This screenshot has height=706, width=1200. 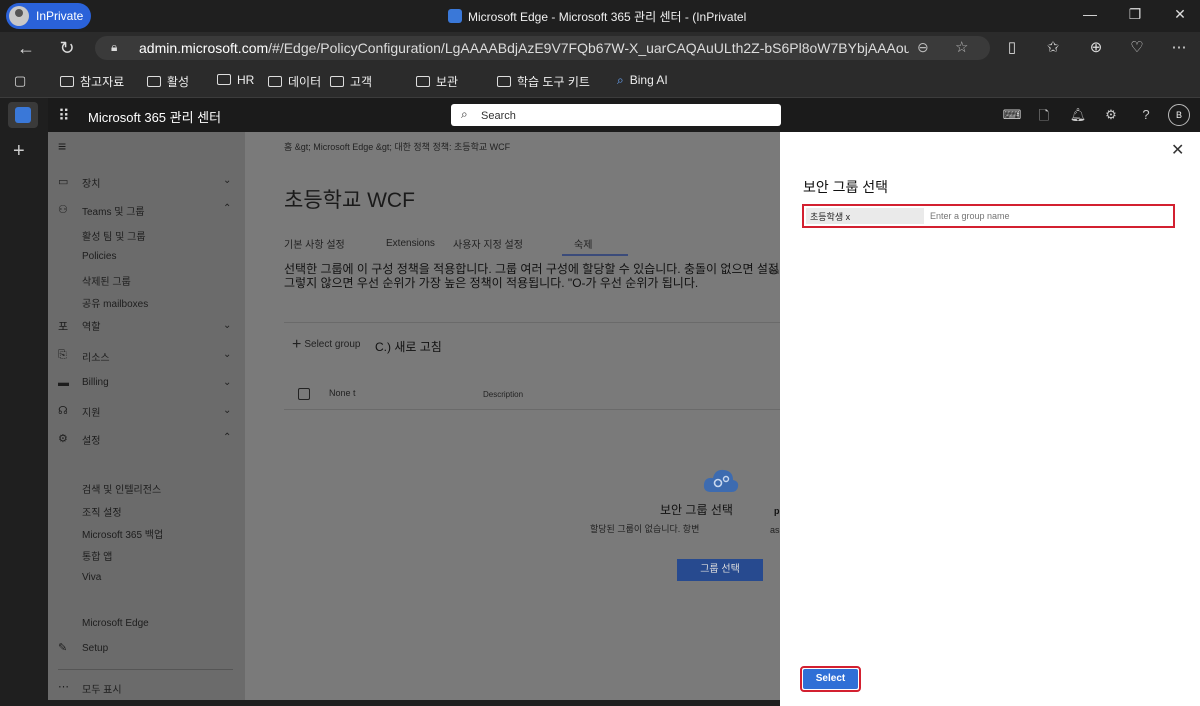 What do you see at coordinates (342, 393) in the screenshot?
I see `column-header-name: None t` at bounding box center [342, 393].